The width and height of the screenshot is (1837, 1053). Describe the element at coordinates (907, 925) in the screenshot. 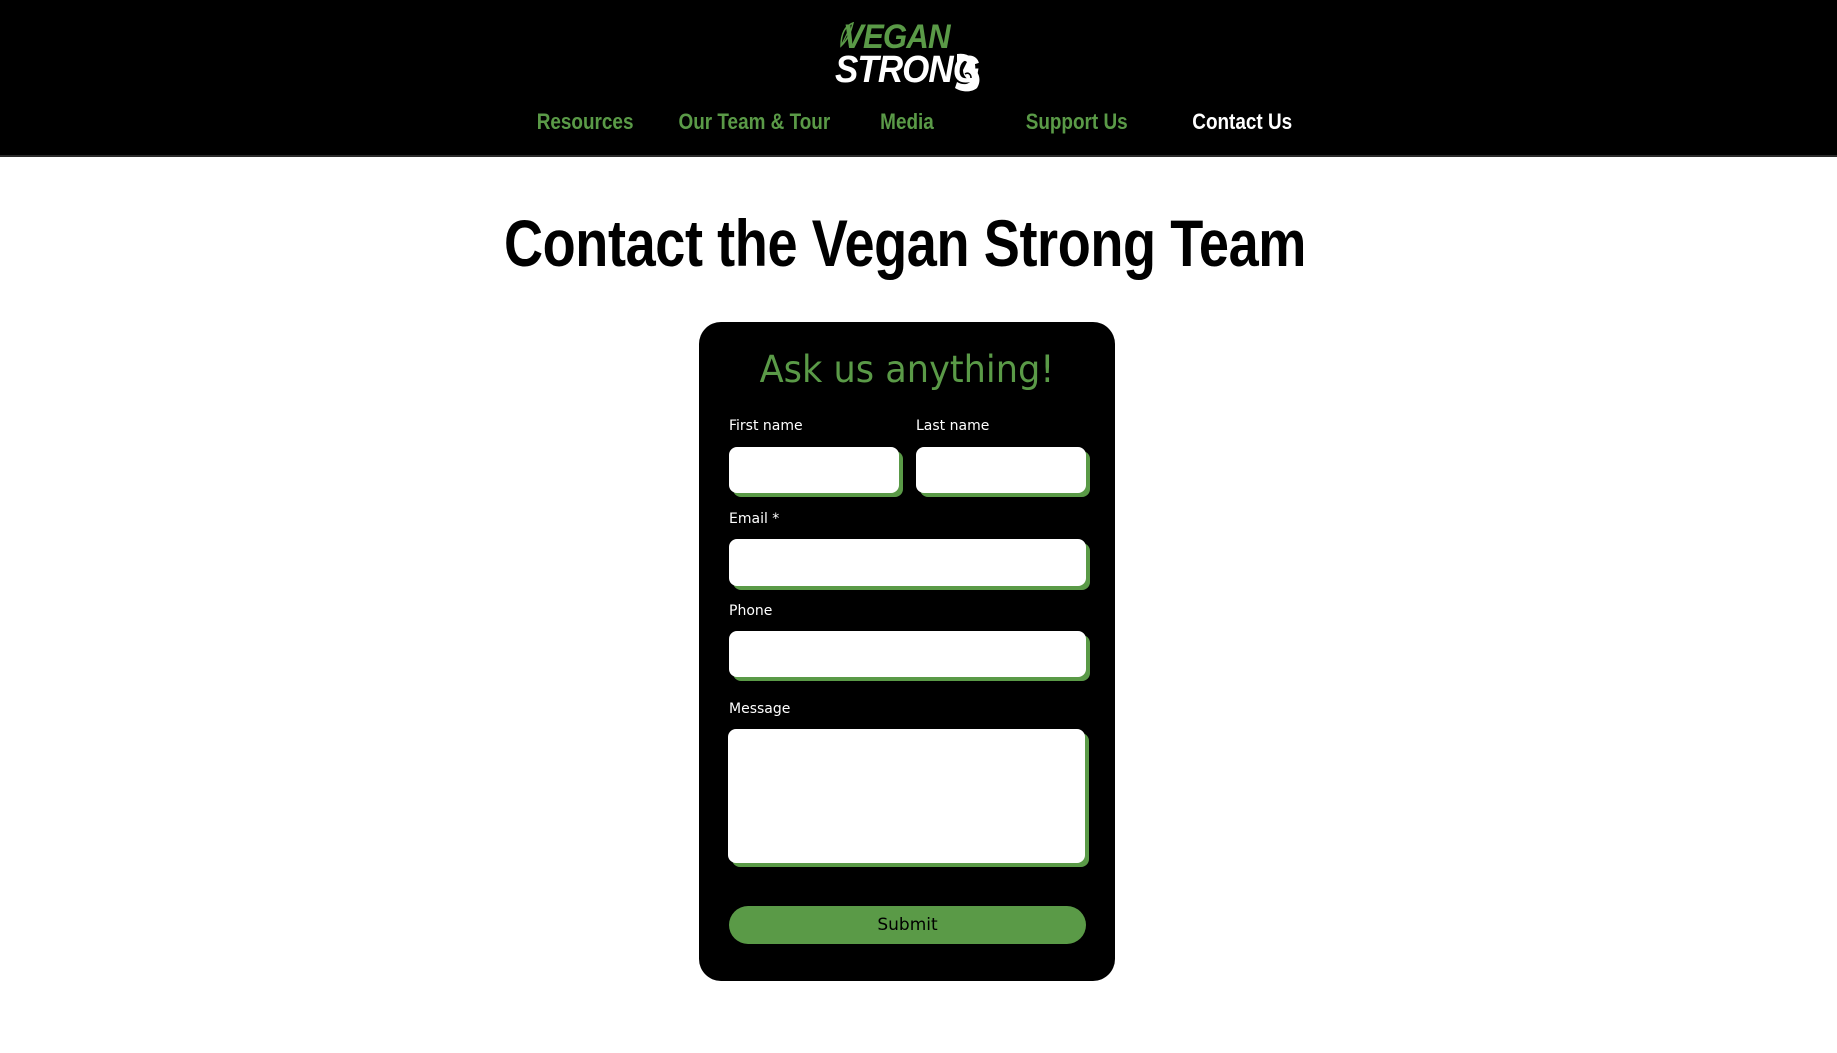

I see `submit-button: Submit` at that location.